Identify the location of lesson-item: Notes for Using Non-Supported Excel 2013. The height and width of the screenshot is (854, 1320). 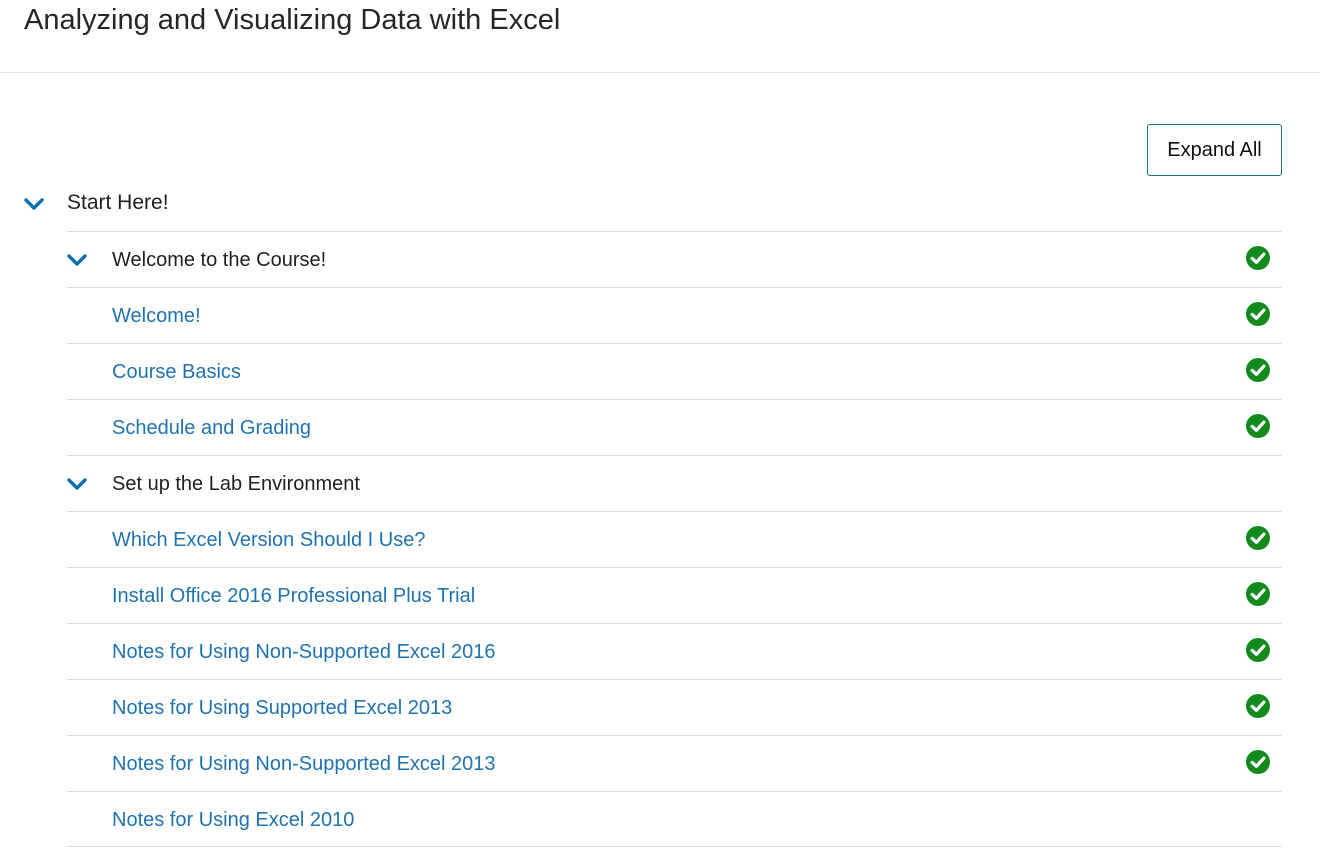
(674, 763).